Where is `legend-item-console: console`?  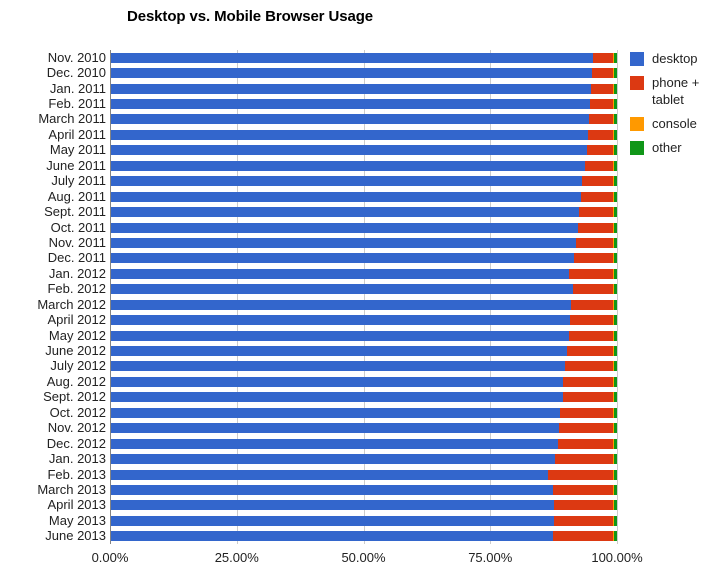 legend-item-console: console is located at coordinates (675, 123).